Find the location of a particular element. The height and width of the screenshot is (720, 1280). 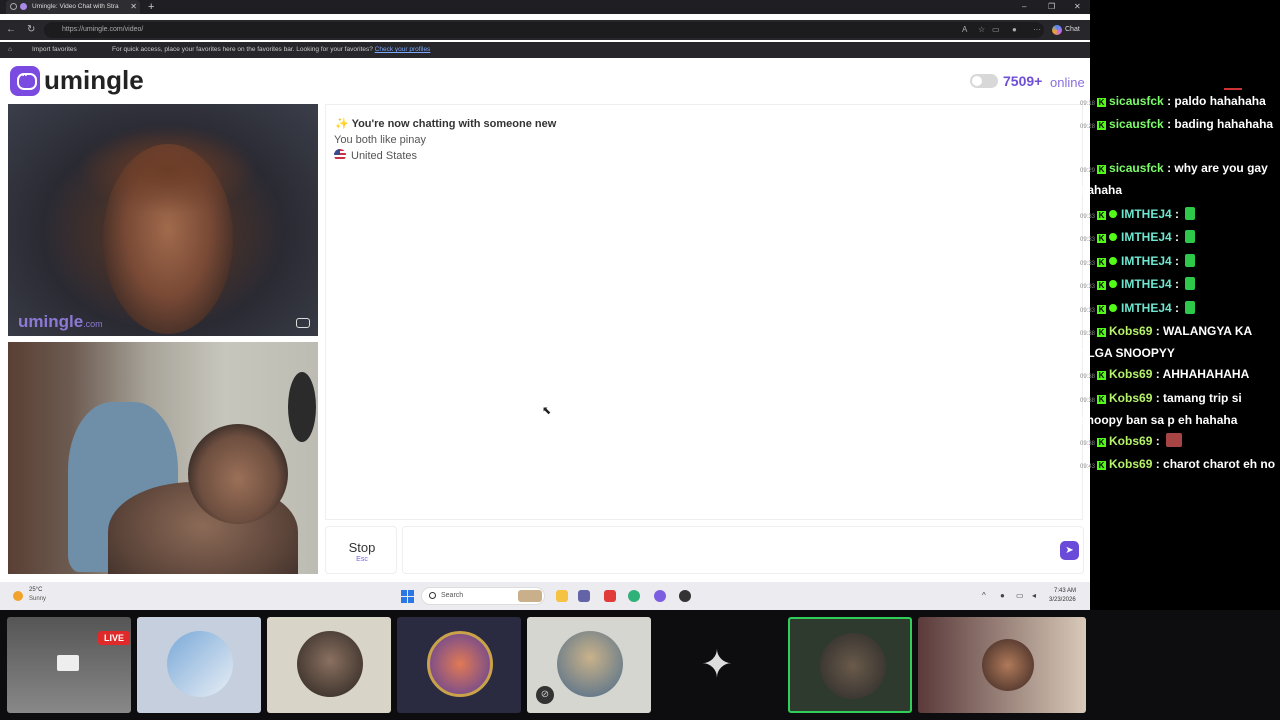

read-aloud-icon: A is located at coordinates (964, 30).